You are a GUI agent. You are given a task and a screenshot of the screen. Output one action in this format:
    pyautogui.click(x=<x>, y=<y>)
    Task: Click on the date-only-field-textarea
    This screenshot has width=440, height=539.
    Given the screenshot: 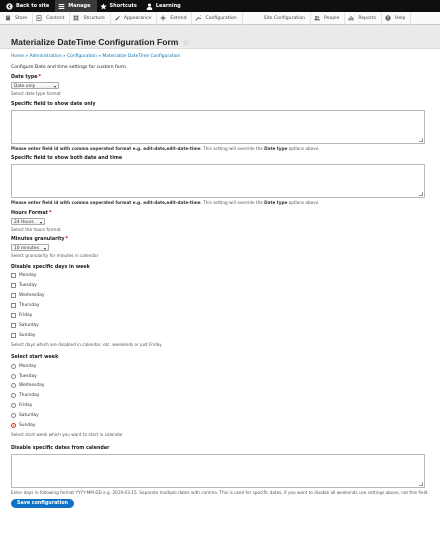 What is the action you would take?
    pyautogui.click(x=218, y=127)
    